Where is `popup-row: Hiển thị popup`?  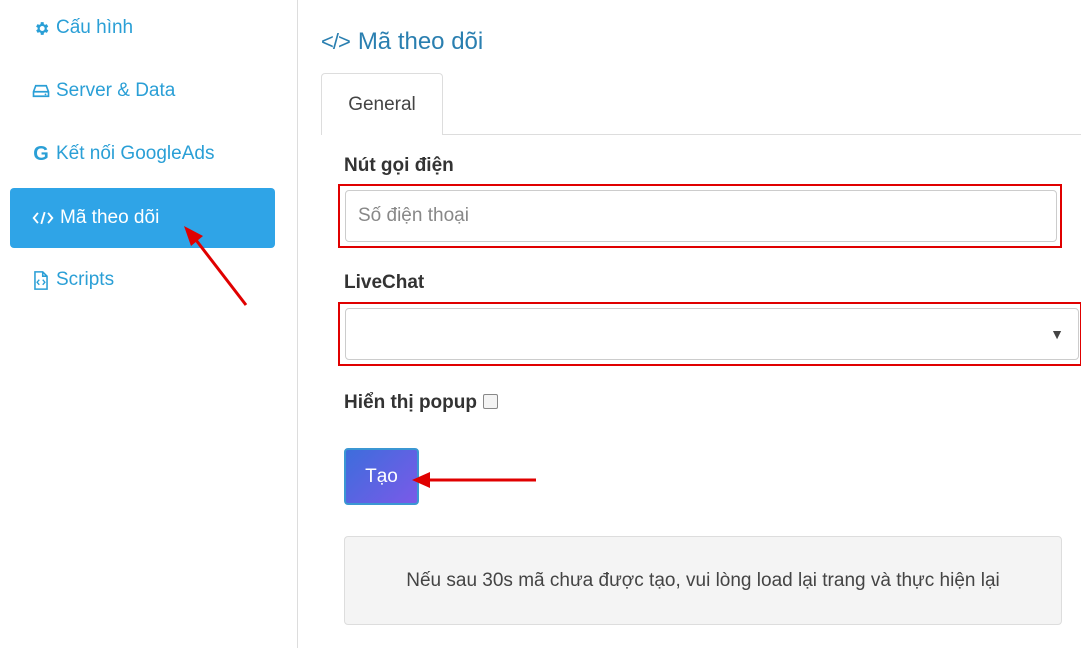
popup-row: Hiển thị popup is located at coordinates (421, 403).